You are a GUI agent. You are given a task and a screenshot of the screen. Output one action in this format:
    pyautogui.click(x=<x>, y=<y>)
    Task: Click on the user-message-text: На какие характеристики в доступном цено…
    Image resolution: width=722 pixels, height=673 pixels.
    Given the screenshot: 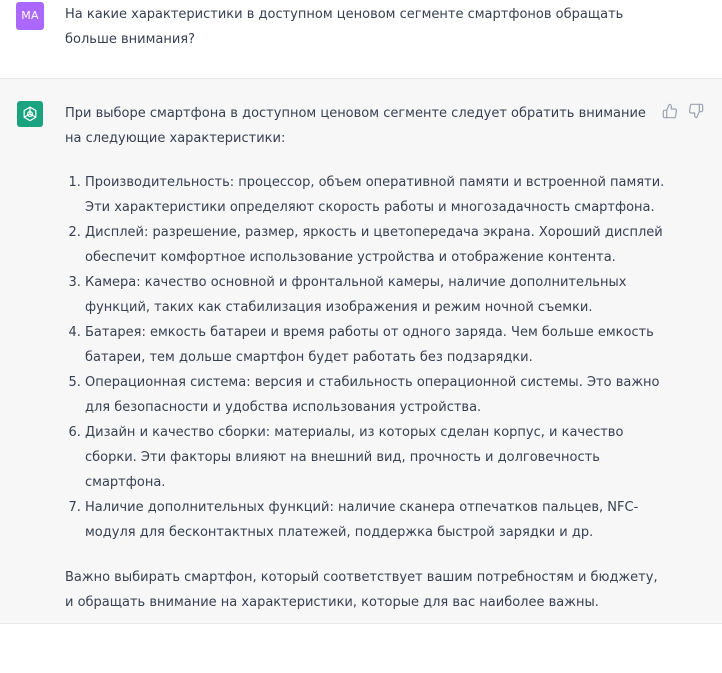 What is the action you would take?
    pyautogui.click(x=344, y=27)
    